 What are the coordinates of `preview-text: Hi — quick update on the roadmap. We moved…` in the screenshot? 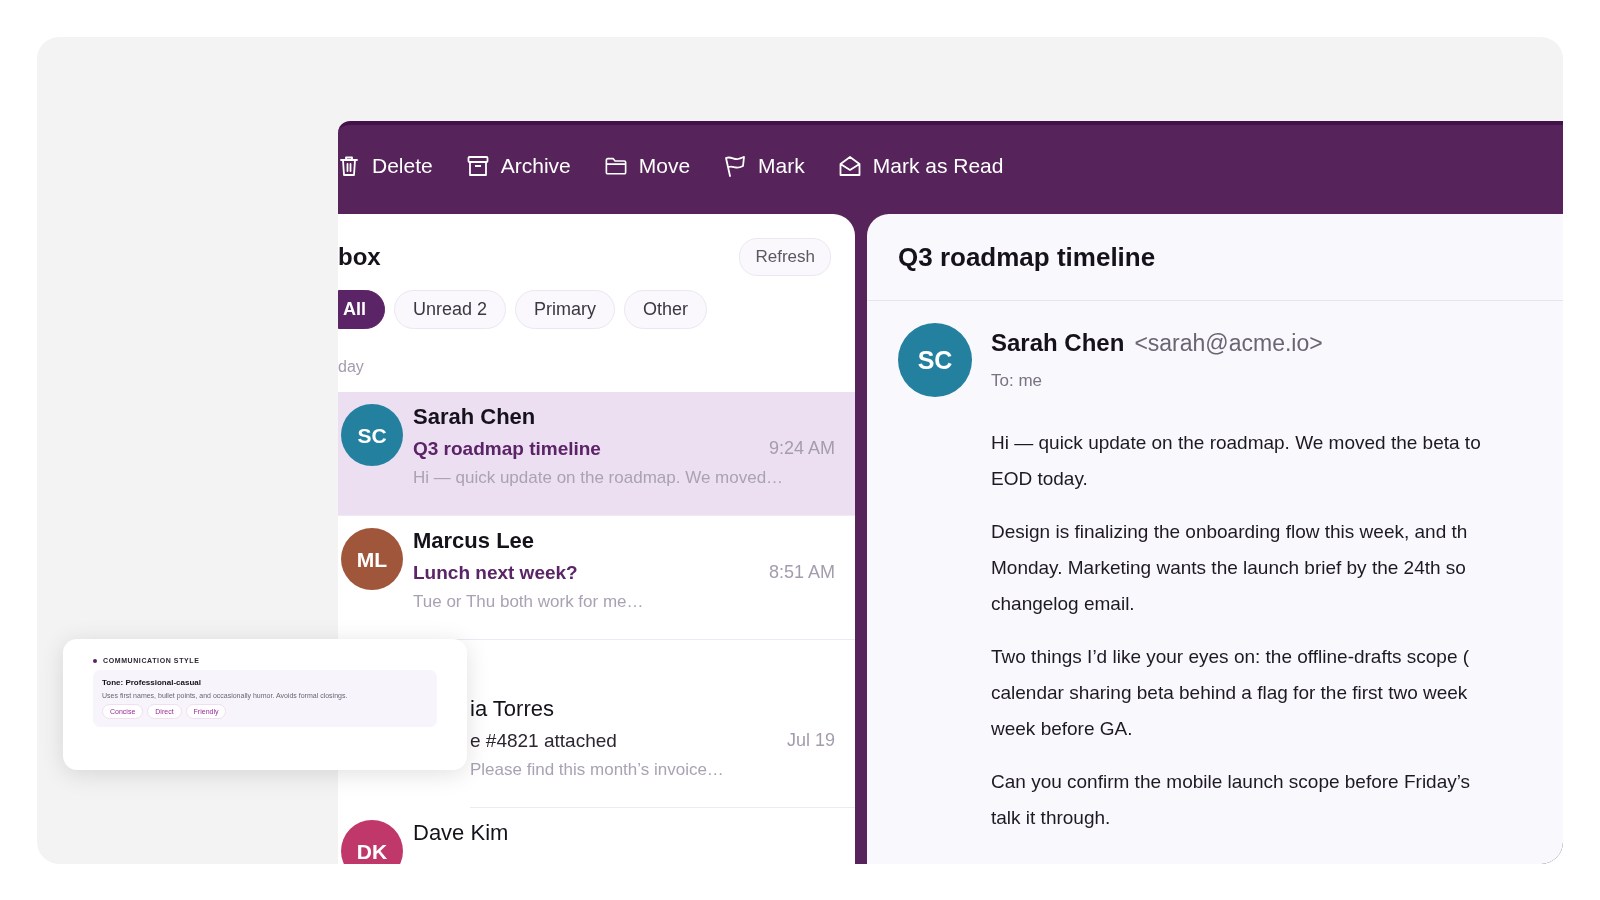 It's located at (599, 478).